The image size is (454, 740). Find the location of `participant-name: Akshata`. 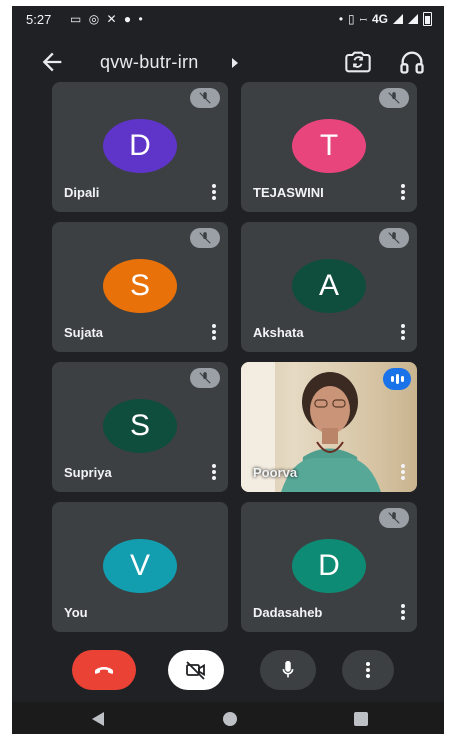

participant-name: Akshata is located at coordinates (278, 332).